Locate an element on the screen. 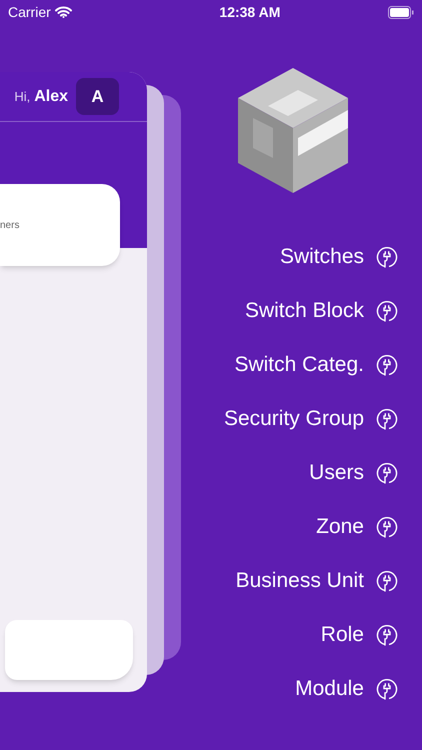  menu-item: Switch Block is located at coordinates (321, 311).